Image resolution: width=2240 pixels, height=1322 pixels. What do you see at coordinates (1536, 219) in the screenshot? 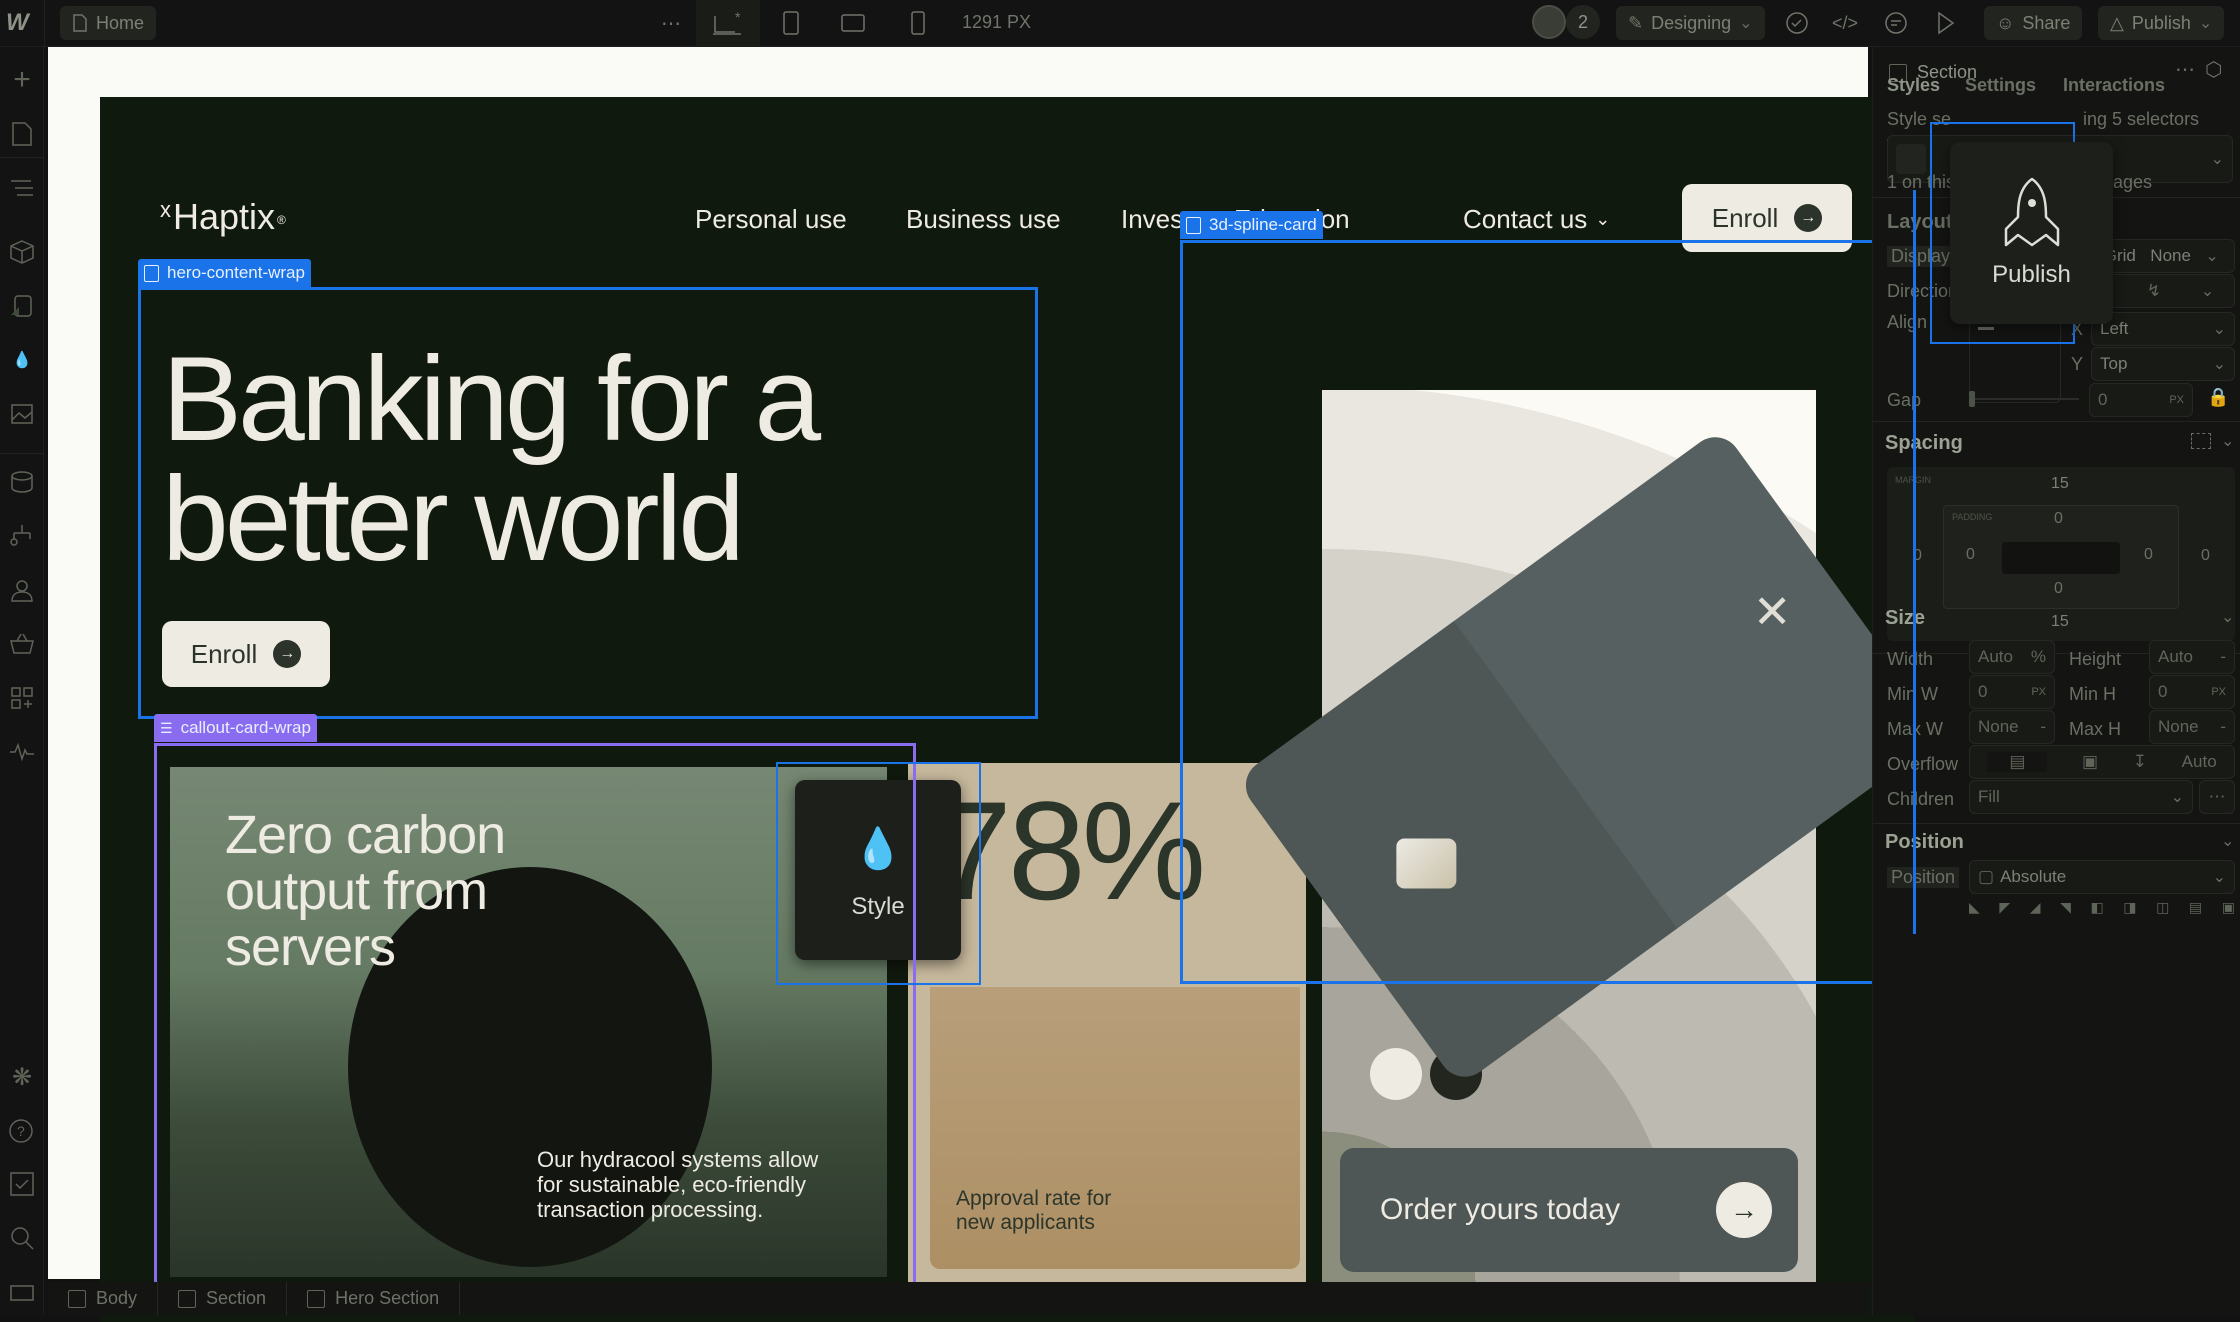
I see `nav-contact-us: Contact us ⌄` at bounding box center [1536, 219].